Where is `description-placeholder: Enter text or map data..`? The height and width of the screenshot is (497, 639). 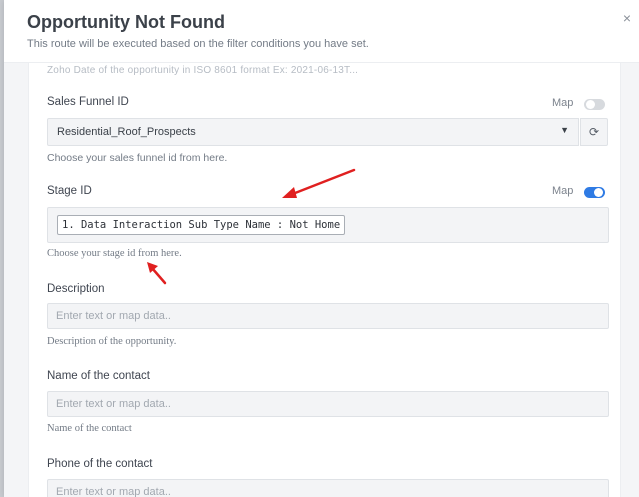 description-placeholder: Enter text or map data.. is located at coordinates (113, 316).